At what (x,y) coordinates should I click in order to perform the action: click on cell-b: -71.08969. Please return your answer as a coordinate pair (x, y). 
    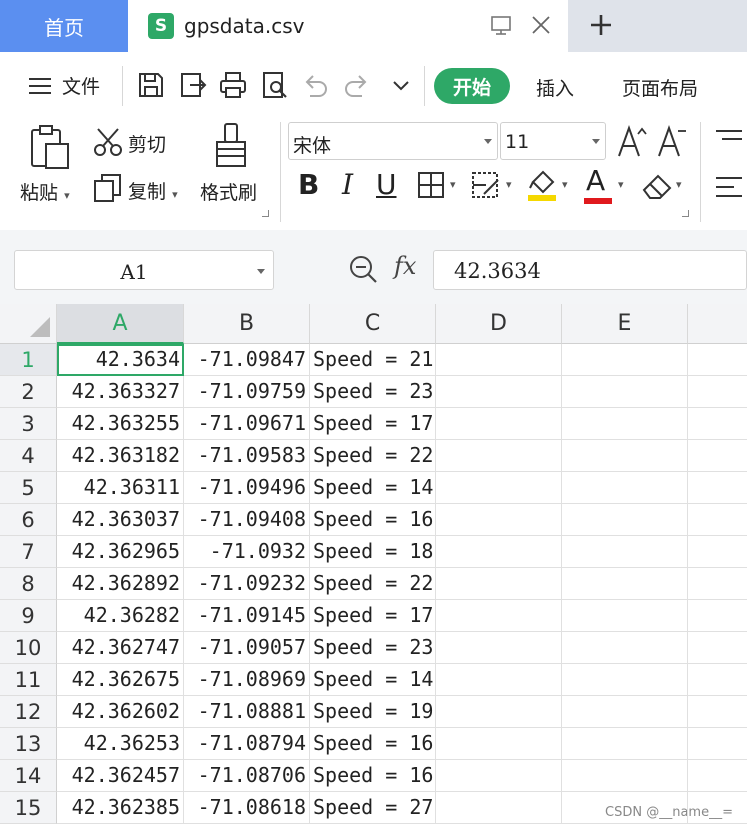
    Looking at the image, I should click on (247, 680).